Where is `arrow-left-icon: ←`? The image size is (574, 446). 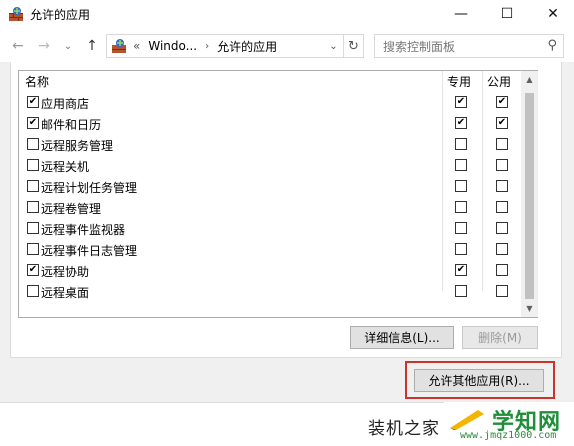 arrow-left-icon: ← is located at coordinates (18, 46).